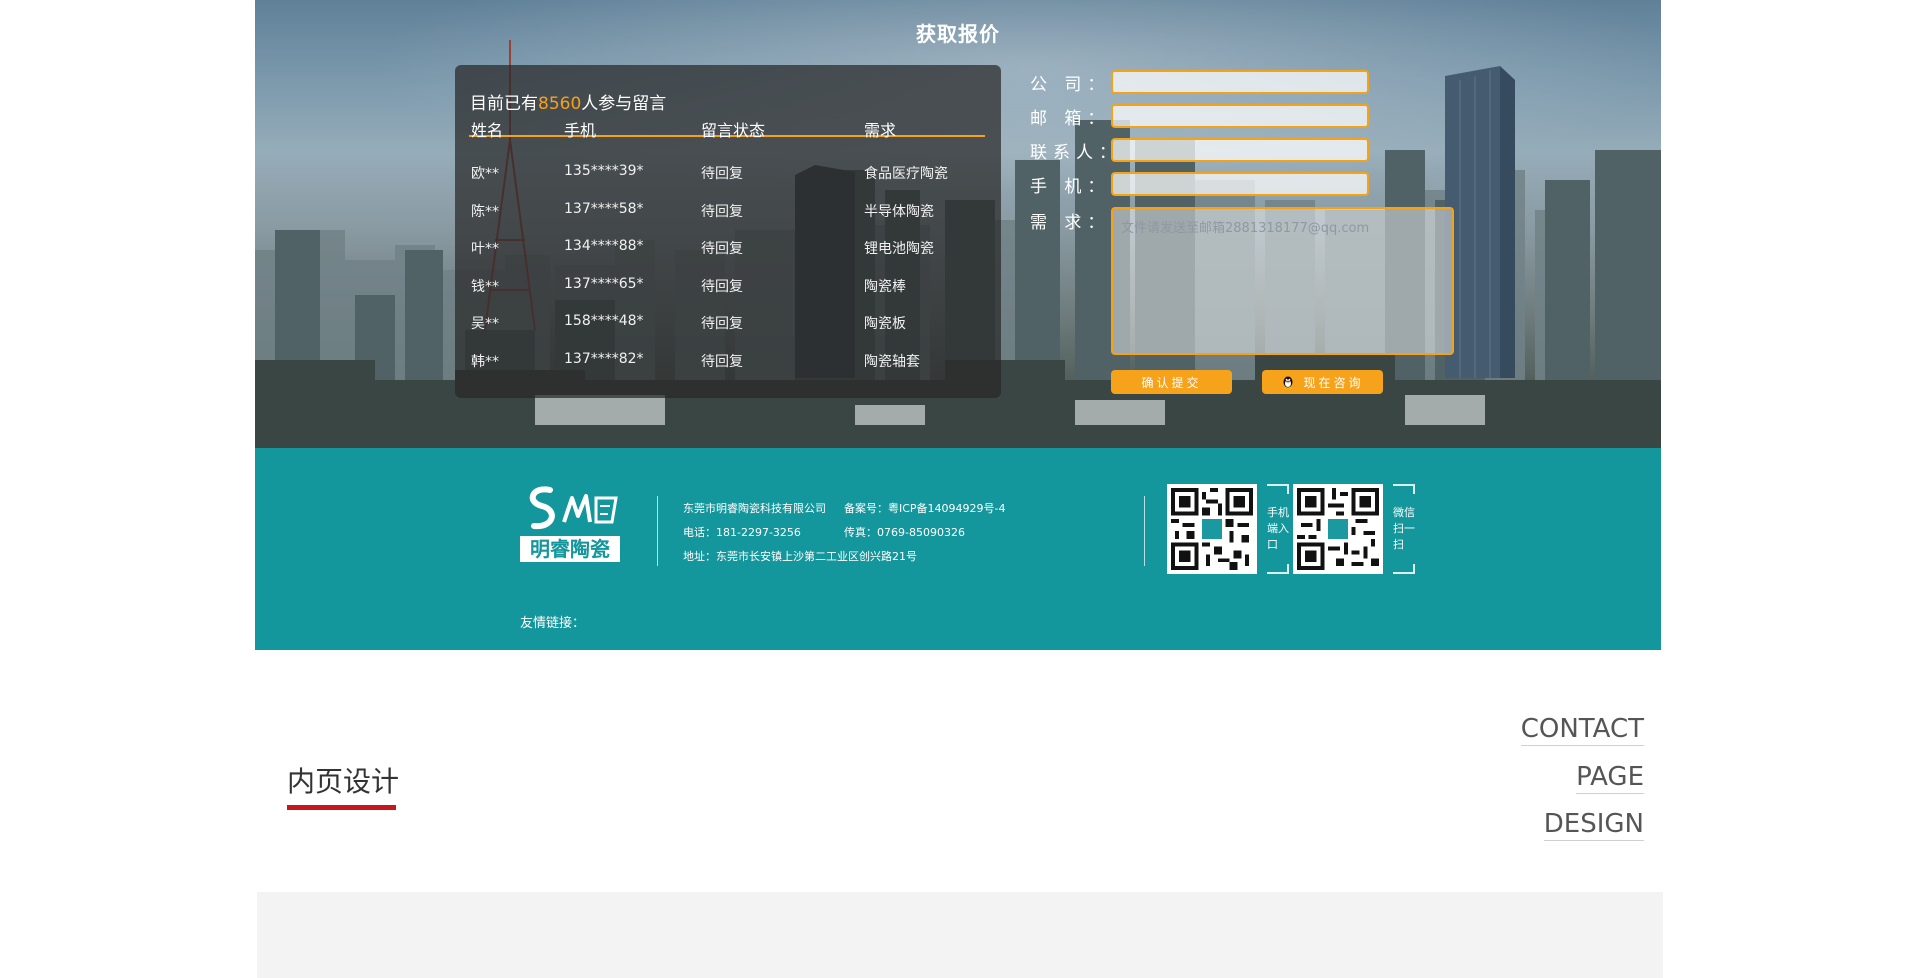 Image resolution: width=1920 pixels, height=978 pixels. I want to click on consult-now-button: 现在咨询, so click(1322, 382).